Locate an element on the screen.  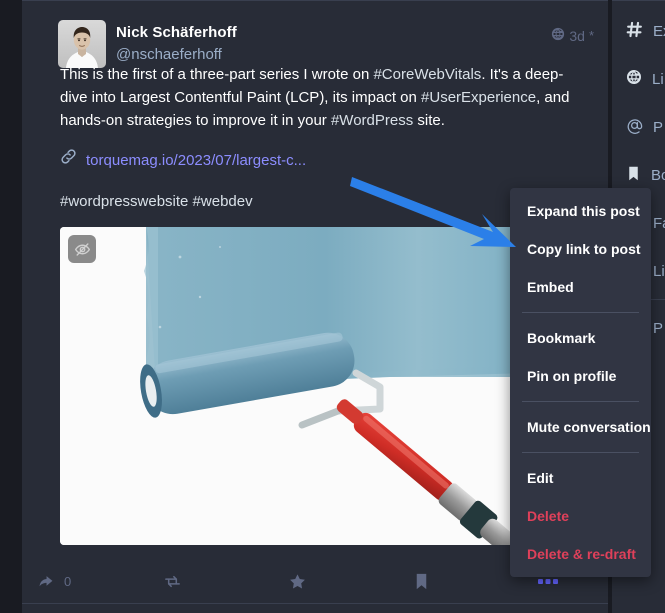
hide-media-button is located at coordinates (82, 249).